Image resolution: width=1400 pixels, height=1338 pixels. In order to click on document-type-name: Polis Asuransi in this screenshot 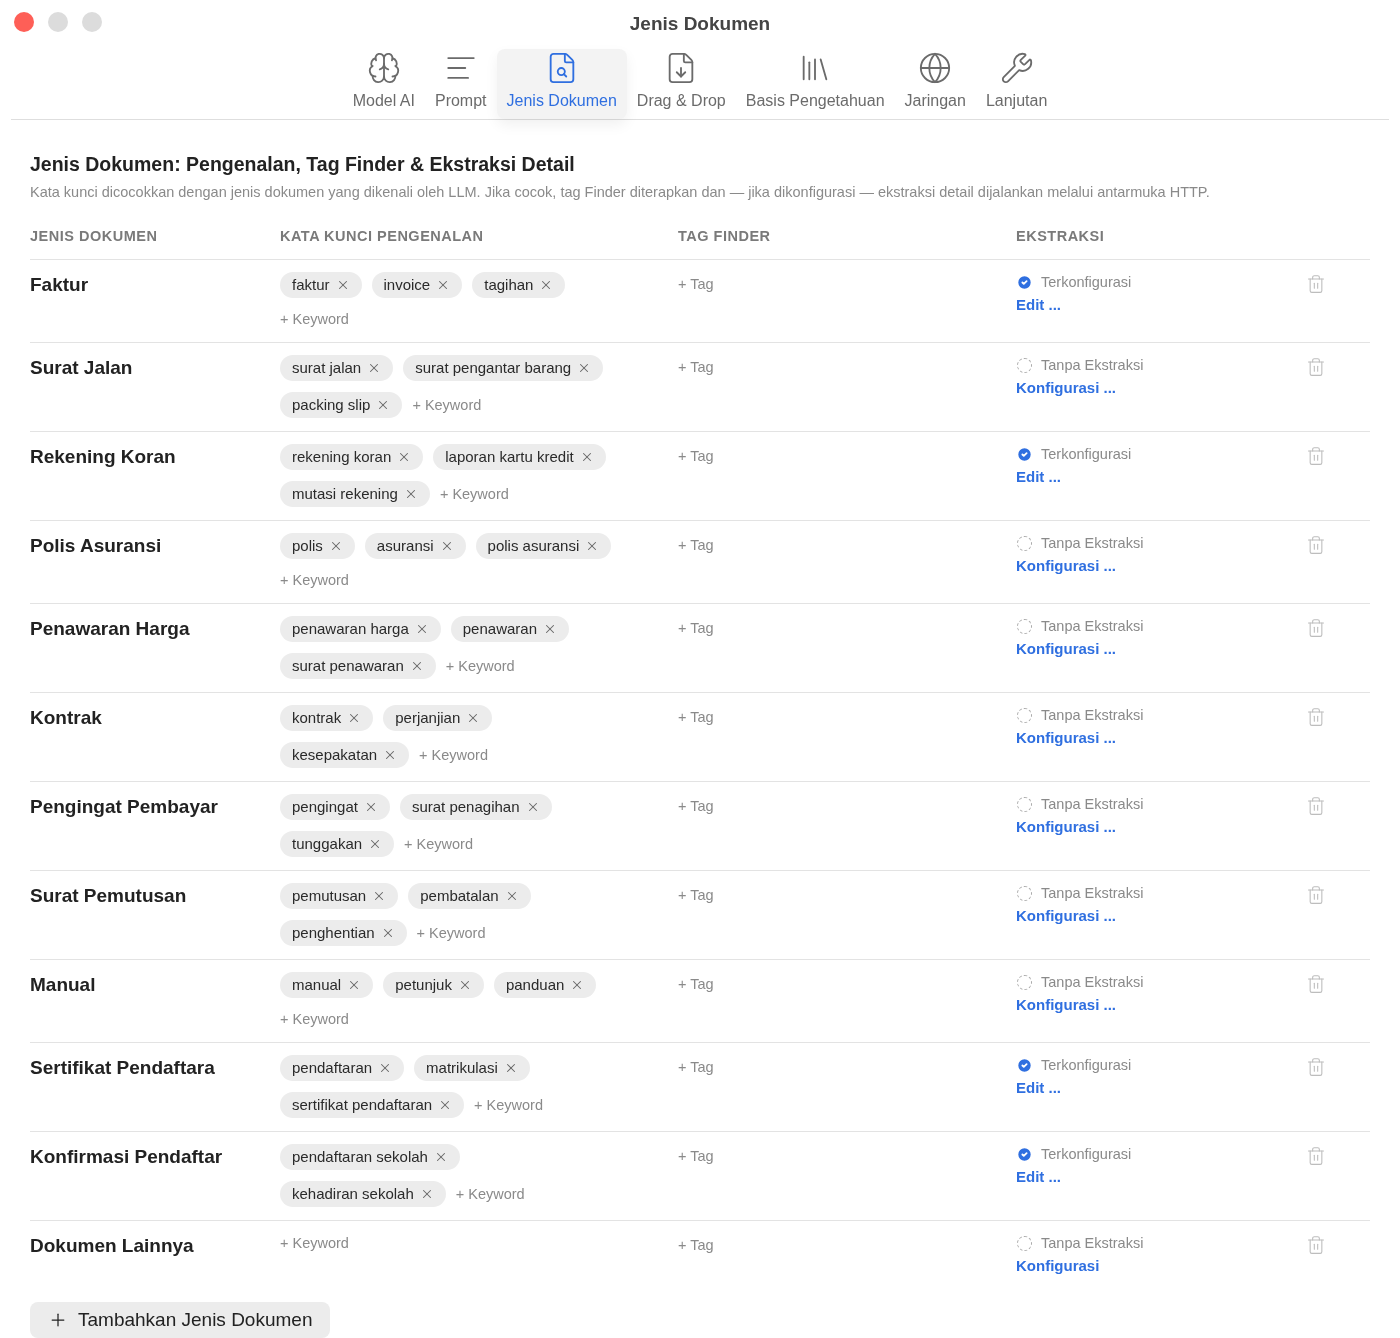, I will do `click(96, 546)`.